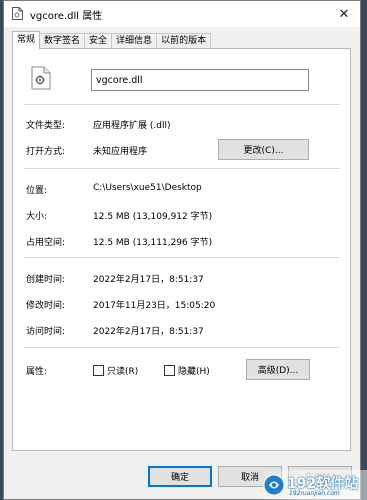 This screenshot has height=500, width=367. Describe the element at coordinates (66, 16) in the screenshot. I see `window-title: vgcore.dll 属性` at that location.